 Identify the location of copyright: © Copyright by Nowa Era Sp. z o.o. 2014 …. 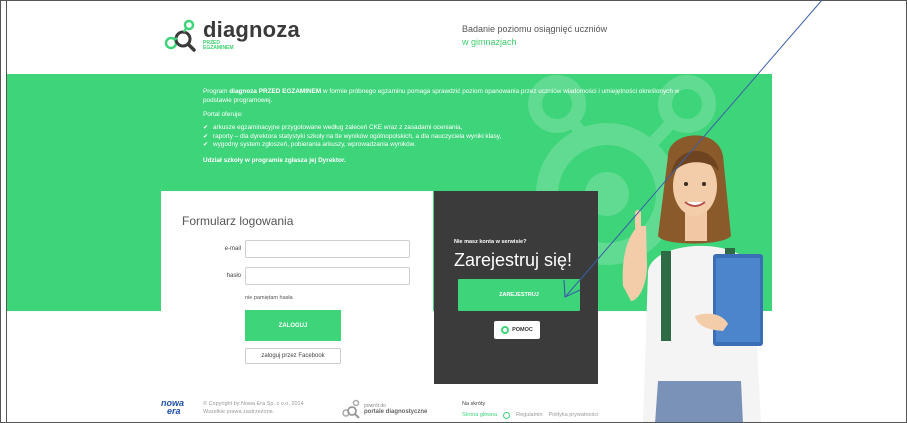
(253, 408).